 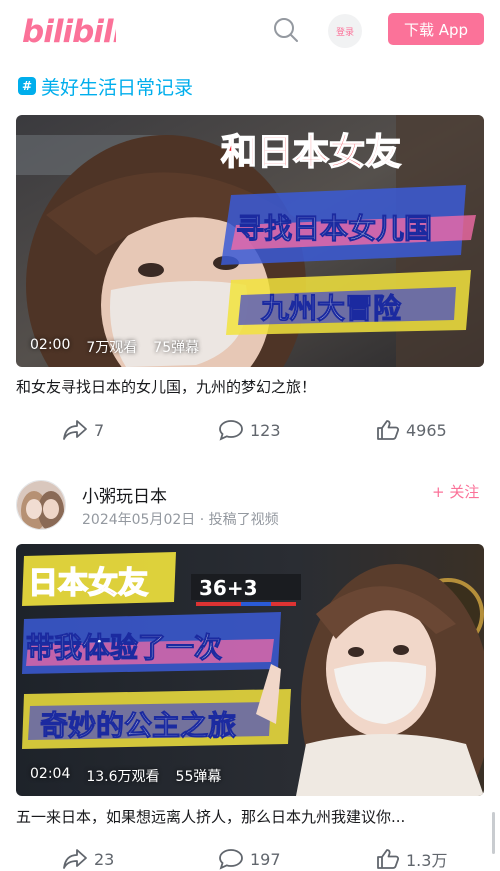 I want to click on comment-button: 197, so click(x=249, y=857).